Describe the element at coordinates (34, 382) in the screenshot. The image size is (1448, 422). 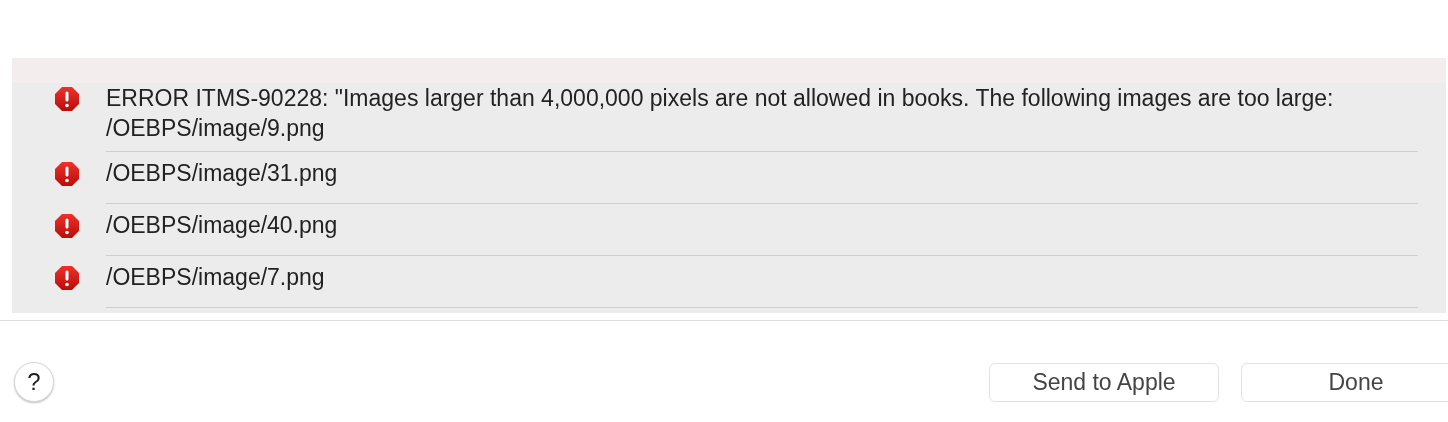
I see `help-button: ?` at that location.